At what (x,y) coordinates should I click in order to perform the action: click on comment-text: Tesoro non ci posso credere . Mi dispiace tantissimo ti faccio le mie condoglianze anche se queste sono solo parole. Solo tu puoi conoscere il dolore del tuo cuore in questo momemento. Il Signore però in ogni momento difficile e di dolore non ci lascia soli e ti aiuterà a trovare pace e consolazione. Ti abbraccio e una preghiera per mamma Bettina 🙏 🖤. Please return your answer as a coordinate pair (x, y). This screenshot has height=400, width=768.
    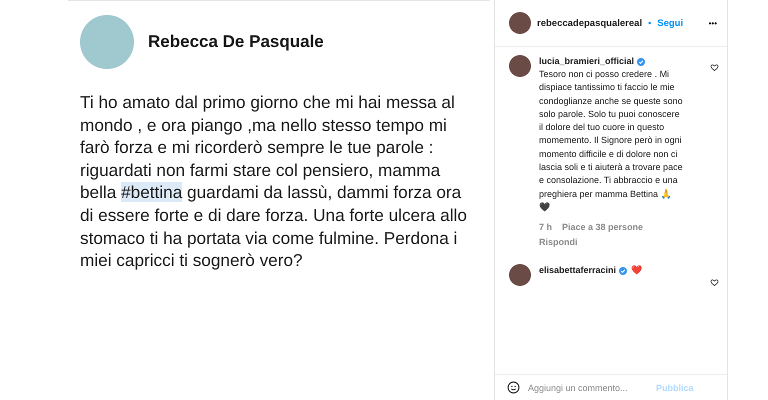
    Looking at the image, I should click on (611, 141).